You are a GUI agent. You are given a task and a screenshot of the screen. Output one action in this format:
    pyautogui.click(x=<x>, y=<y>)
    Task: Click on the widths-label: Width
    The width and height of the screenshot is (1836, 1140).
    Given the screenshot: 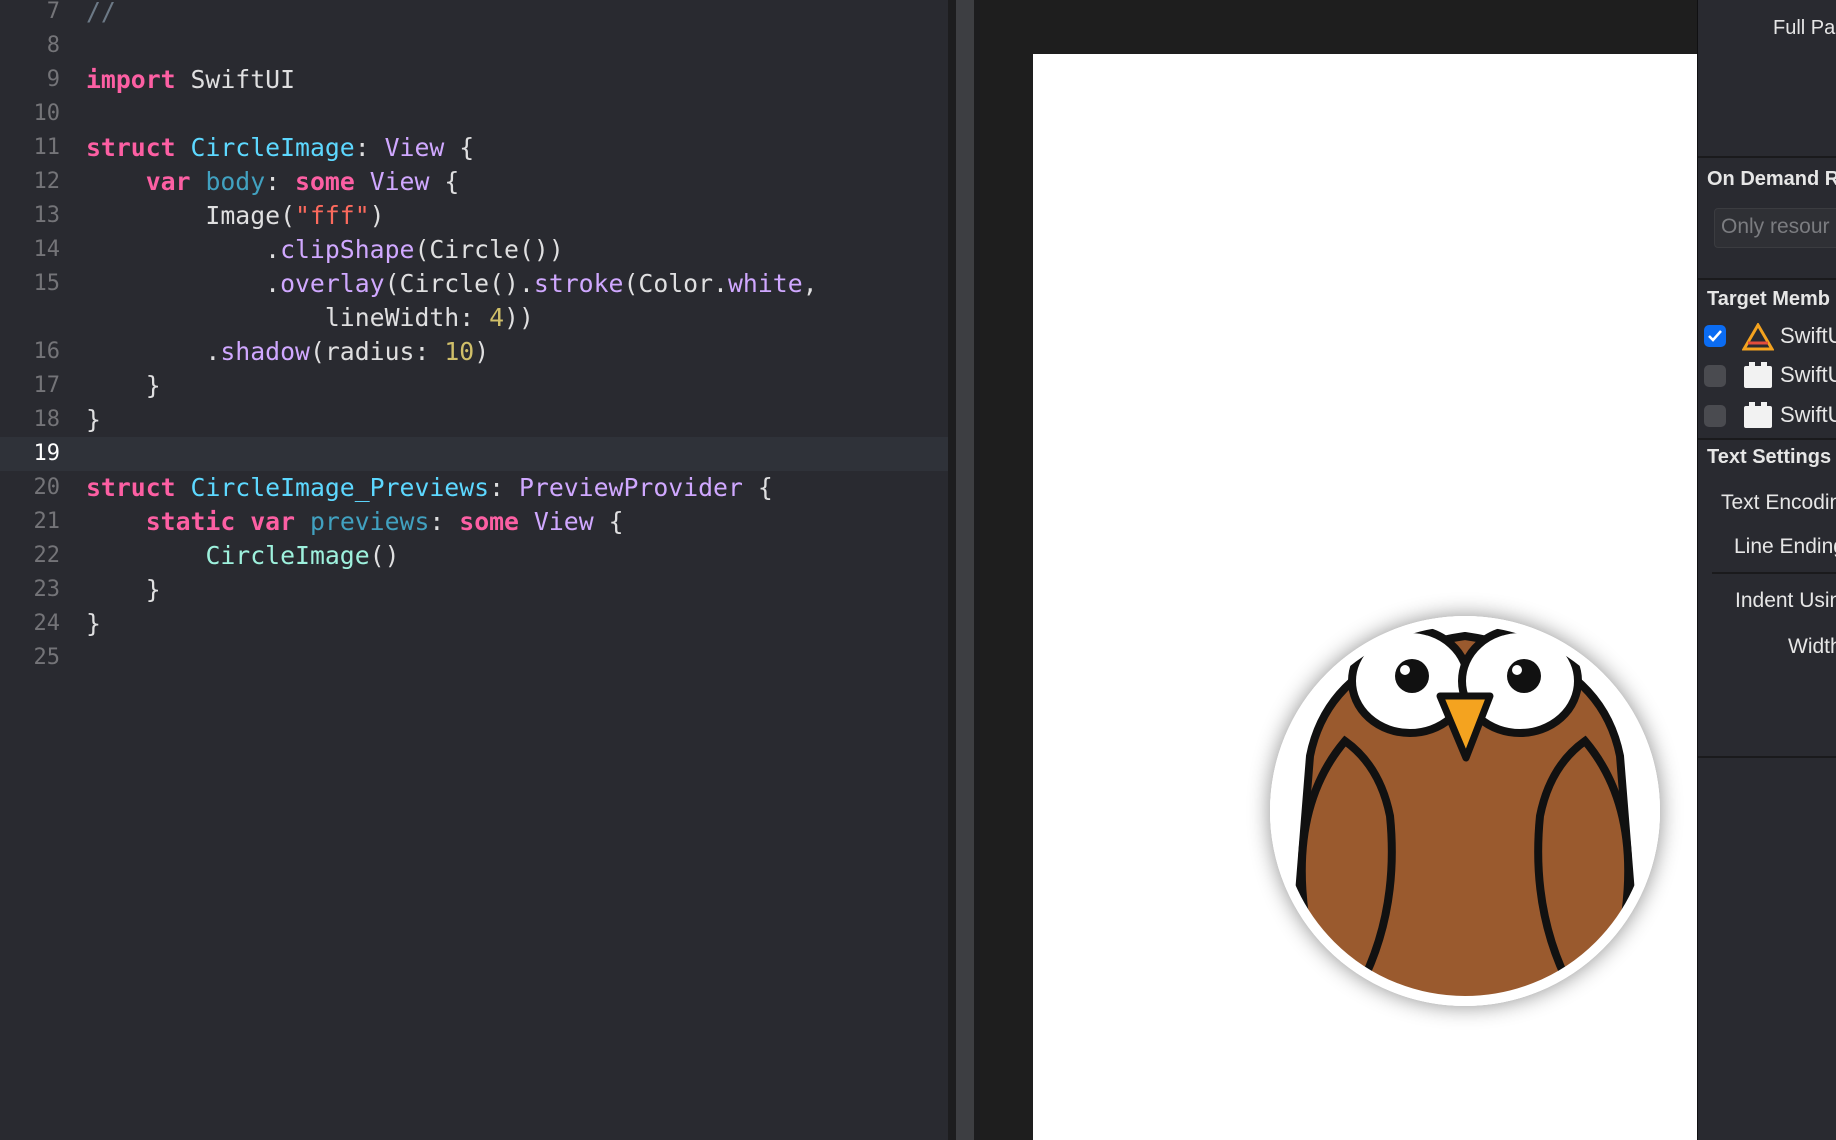 What is the action you would take?
    pyautogui.click(x=1812, y=646)
    